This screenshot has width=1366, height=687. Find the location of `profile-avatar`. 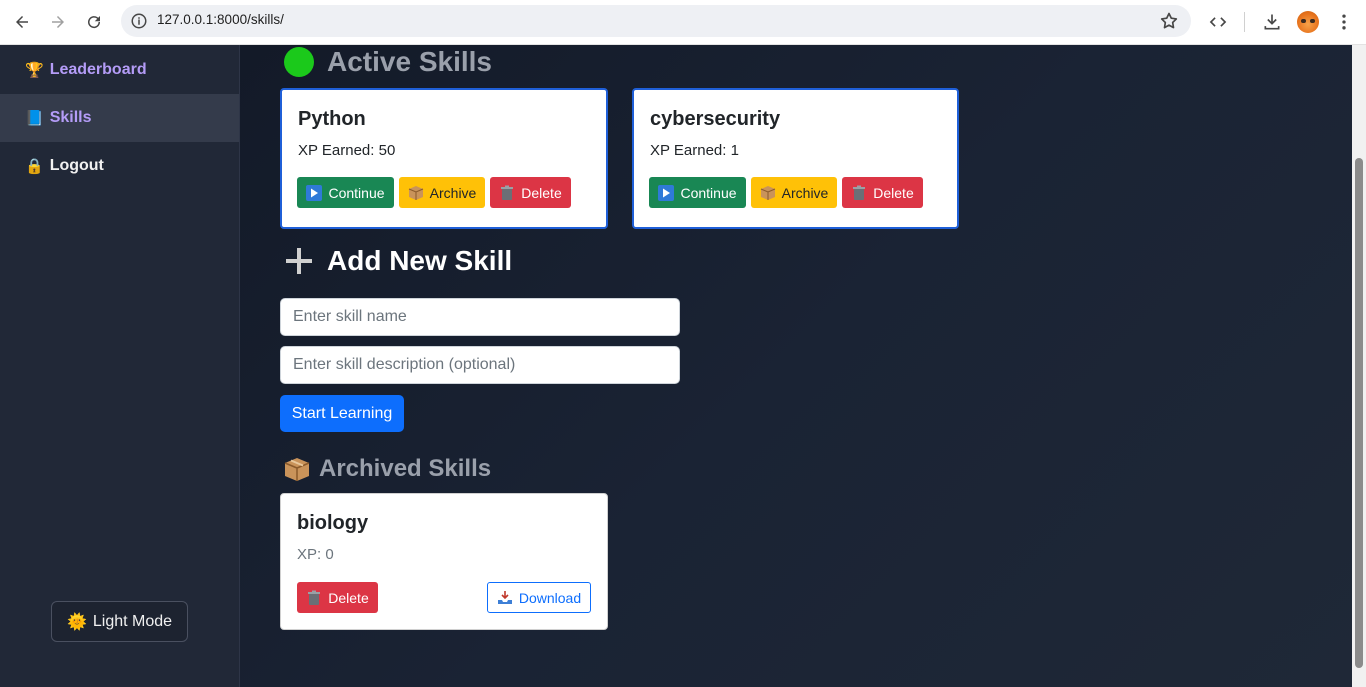

profile-avatar is located at coordinates (1308, 22).